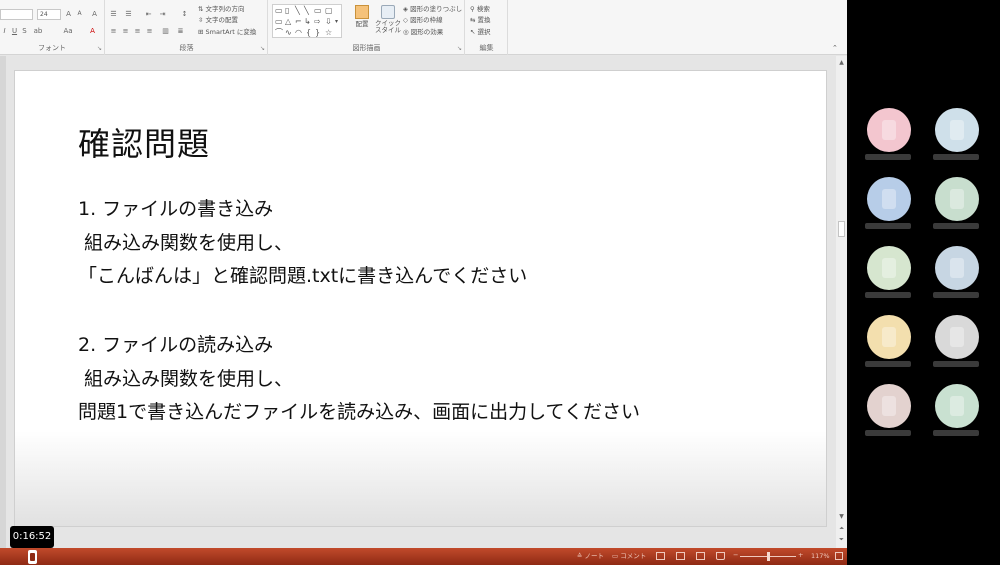 Image resolution: width=1000 pixels, height=565 pixels. I want to click on shape-fill-button: ◈ 図形の塗りつぶし, so click(432, 9).